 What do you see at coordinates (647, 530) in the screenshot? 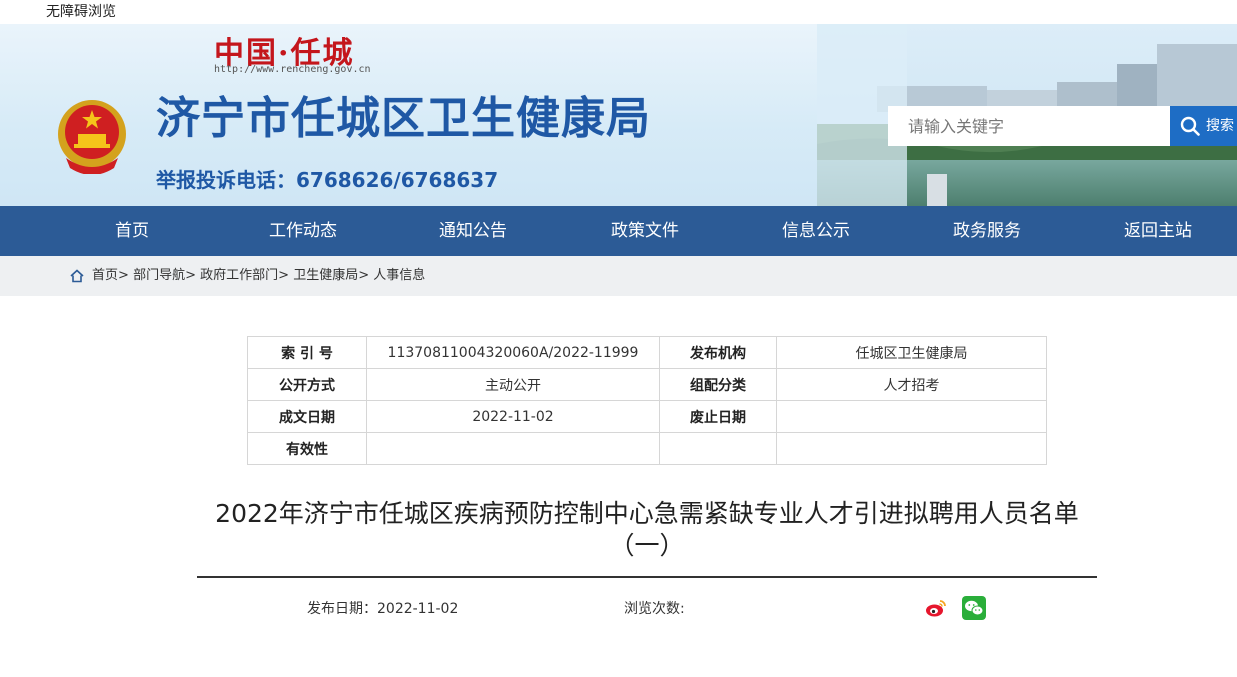
I see `article-title: 2022年济宁市任城区疾病预防控制中心急需紧缺专业人才引进拟聘用人员名单 （一）` at bounding box center [647, 530].